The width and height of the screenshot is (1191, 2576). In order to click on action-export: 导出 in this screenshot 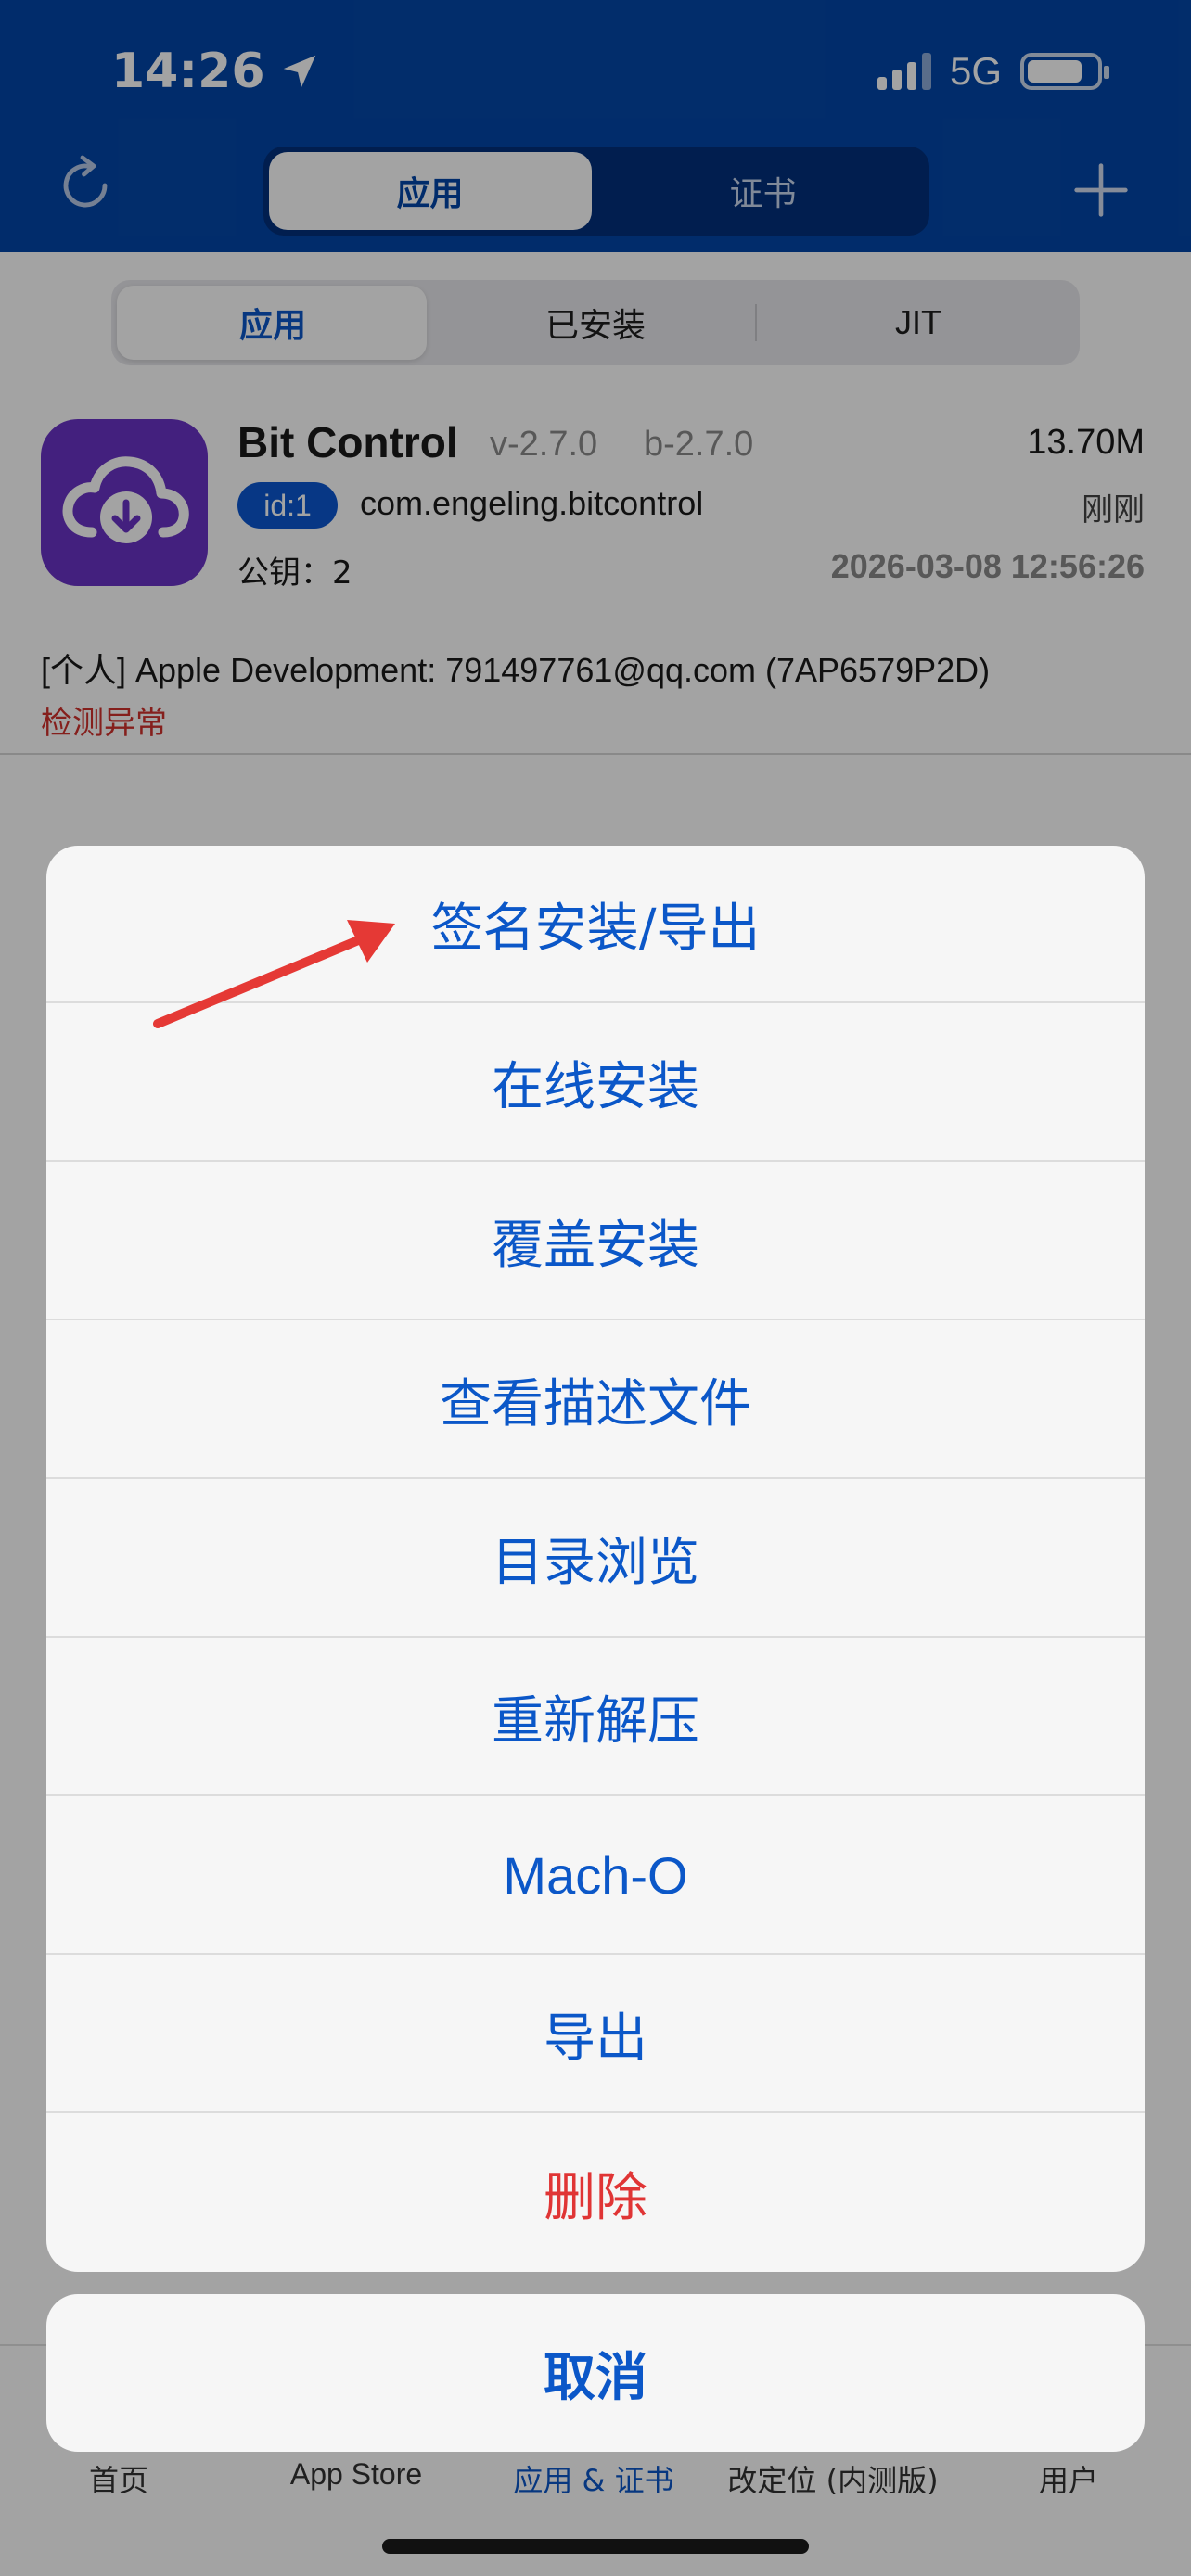, I will do `click(595, 2034)`.